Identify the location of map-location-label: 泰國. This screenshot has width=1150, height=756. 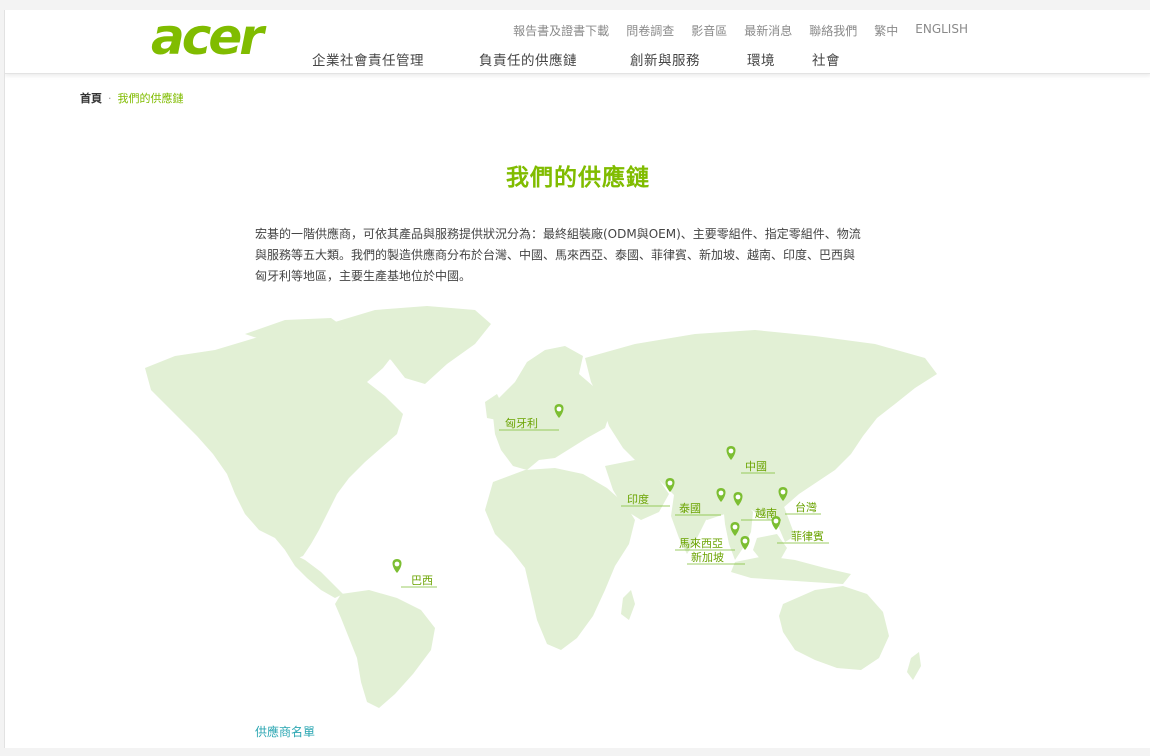
(690, 508).